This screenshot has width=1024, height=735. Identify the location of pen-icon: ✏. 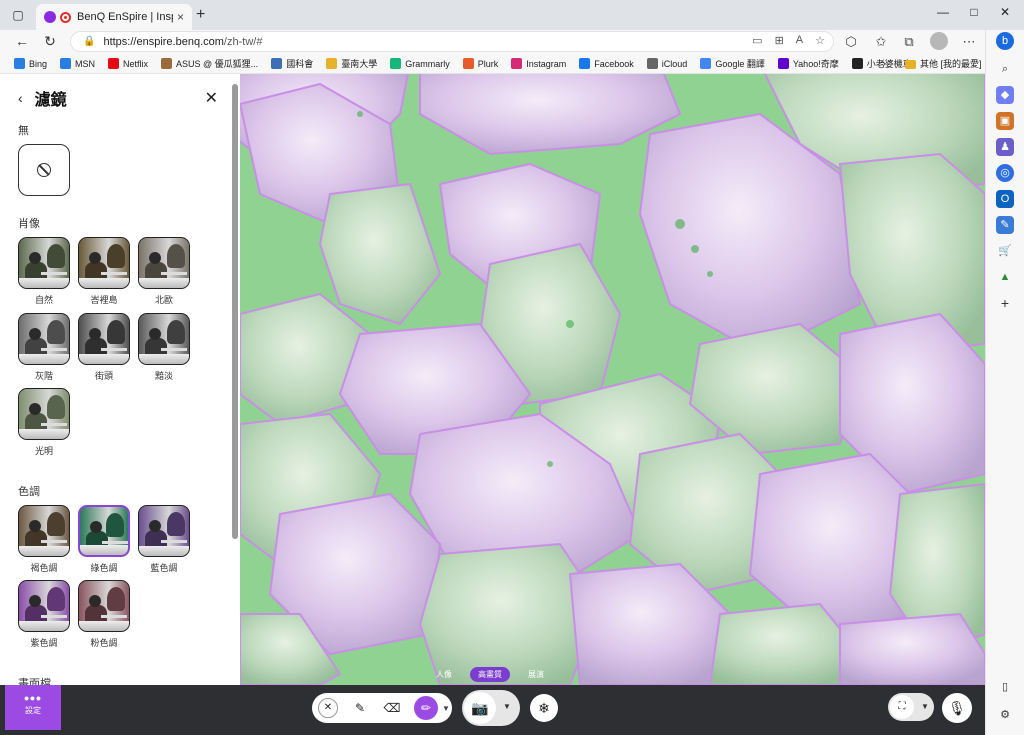
(426, 708).